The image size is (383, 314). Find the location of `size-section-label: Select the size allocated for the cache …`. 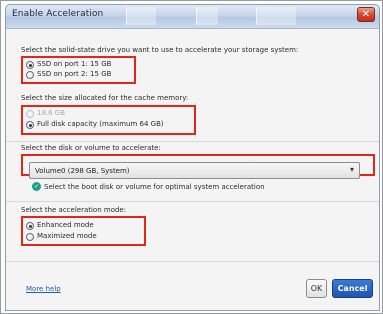

size-section-label: Select the size allocated for the cache … is located at coordinates (105, 98).